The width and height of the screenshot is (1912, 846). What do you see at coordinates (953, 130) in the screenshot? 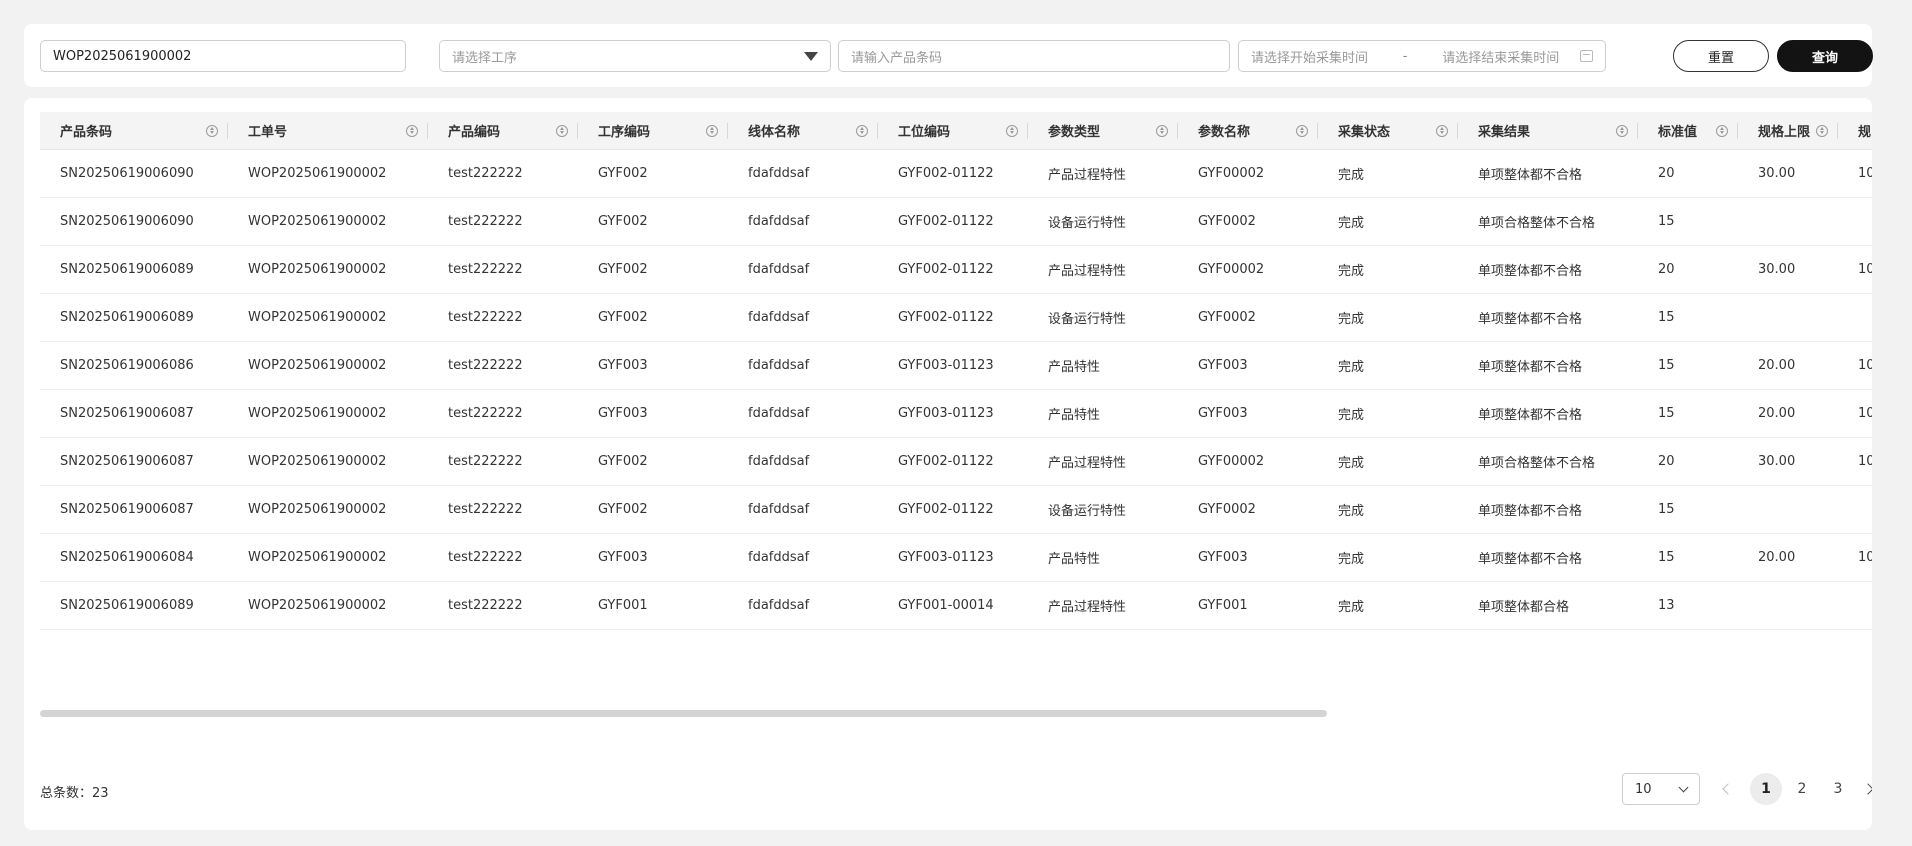
I see `column-header: 工位编码` at bounding box center [953, 130].